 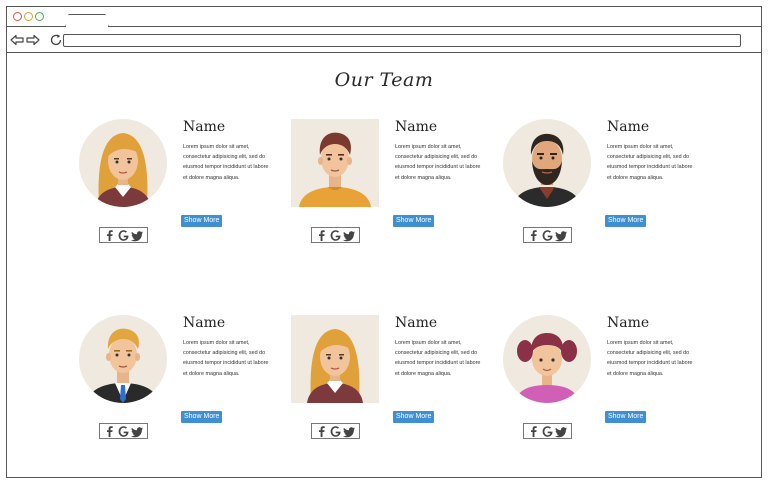 I want to click on girl-pigtails-avatar, so click(x=547, y=359).